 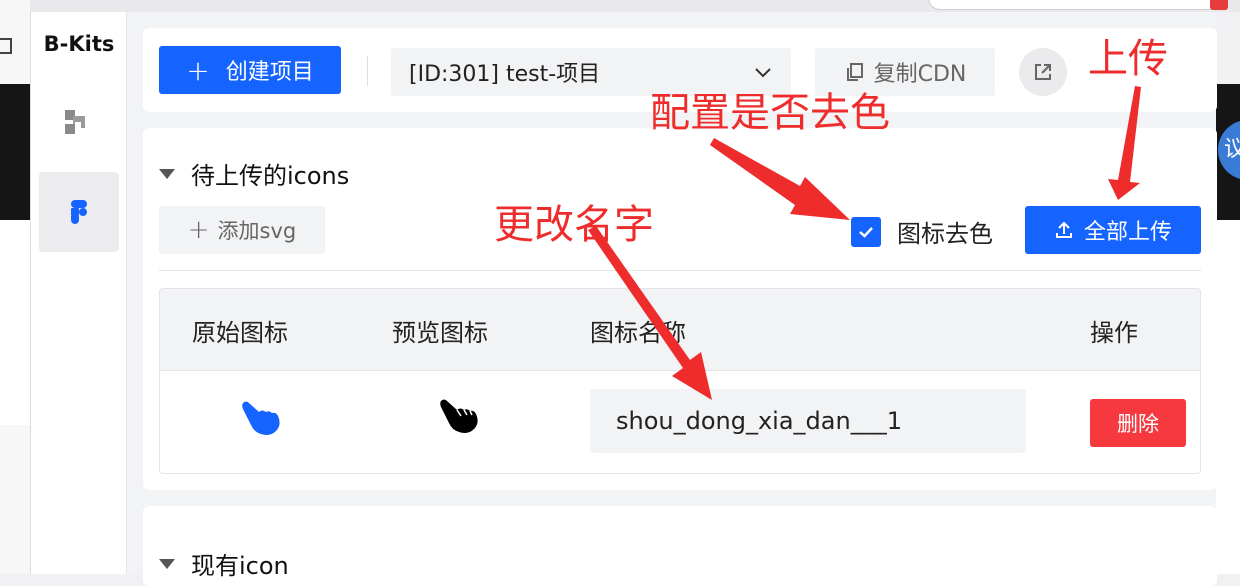 What do you see at coordinates (780, 179) in the screenshot?
I see `arrow-to-decolor` at bounding box center [780, 179].